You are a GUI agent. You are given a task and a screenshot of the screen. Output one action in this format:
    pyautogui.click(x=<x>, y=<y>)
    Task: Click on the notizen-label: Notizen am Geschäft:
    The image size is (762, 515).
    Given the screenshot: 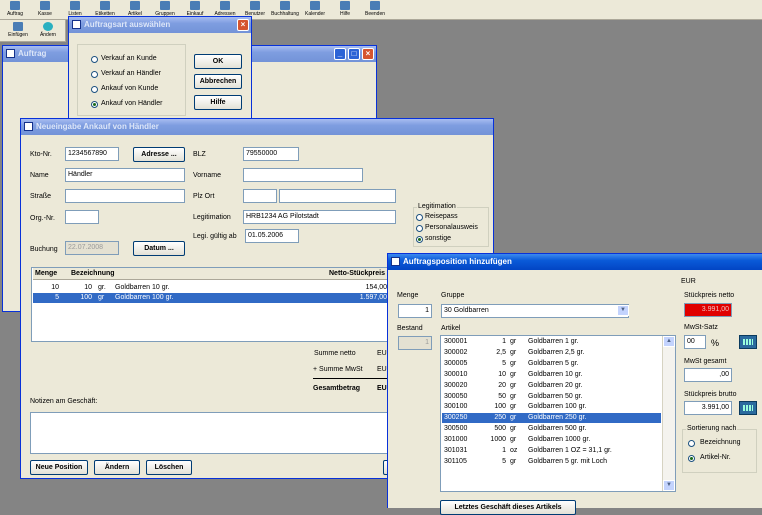 What is the action you would take?
    pyautogui.click(x=64, y=401)
    